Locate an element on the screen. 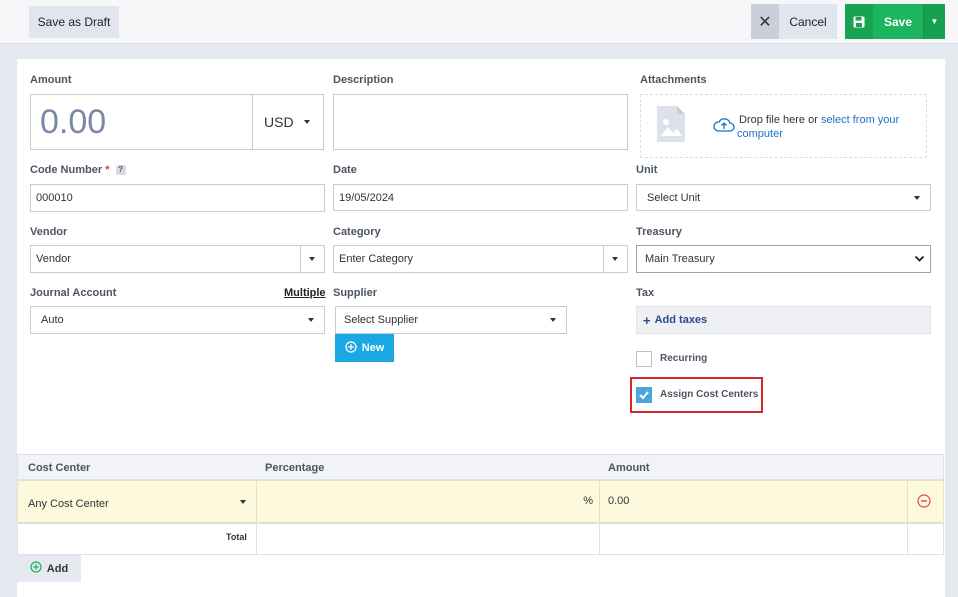  cloud-upload-icon is located at coordinates (724, 126).